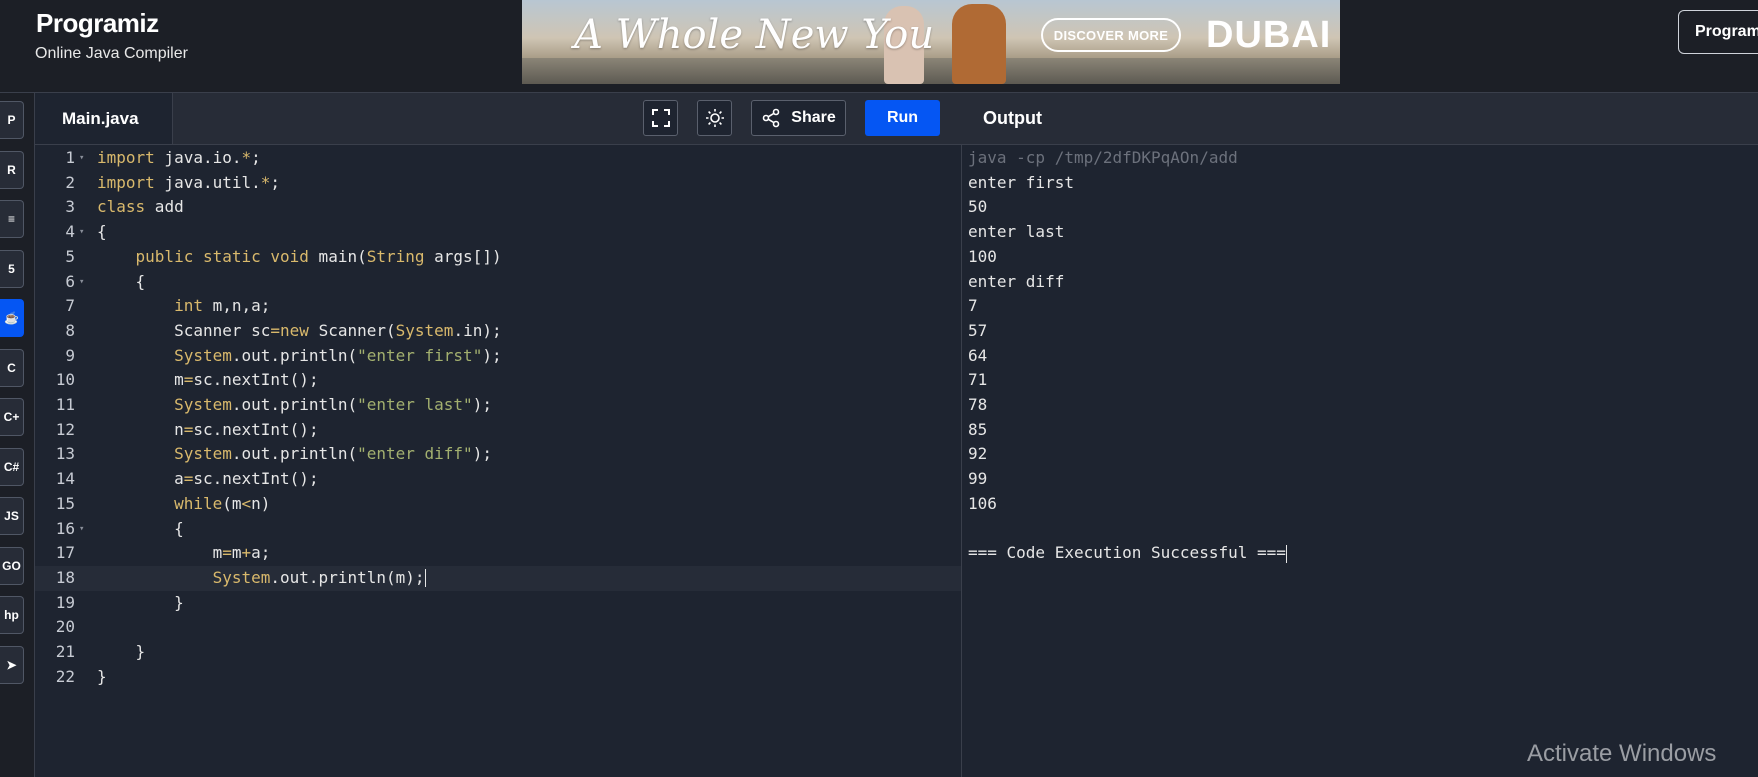 The height and width of the screenshot is (777, 1758). What do you see at coordinates (798, 118) in the screenshot?
I see `share-button: Share` at bounding box center [798, 118].